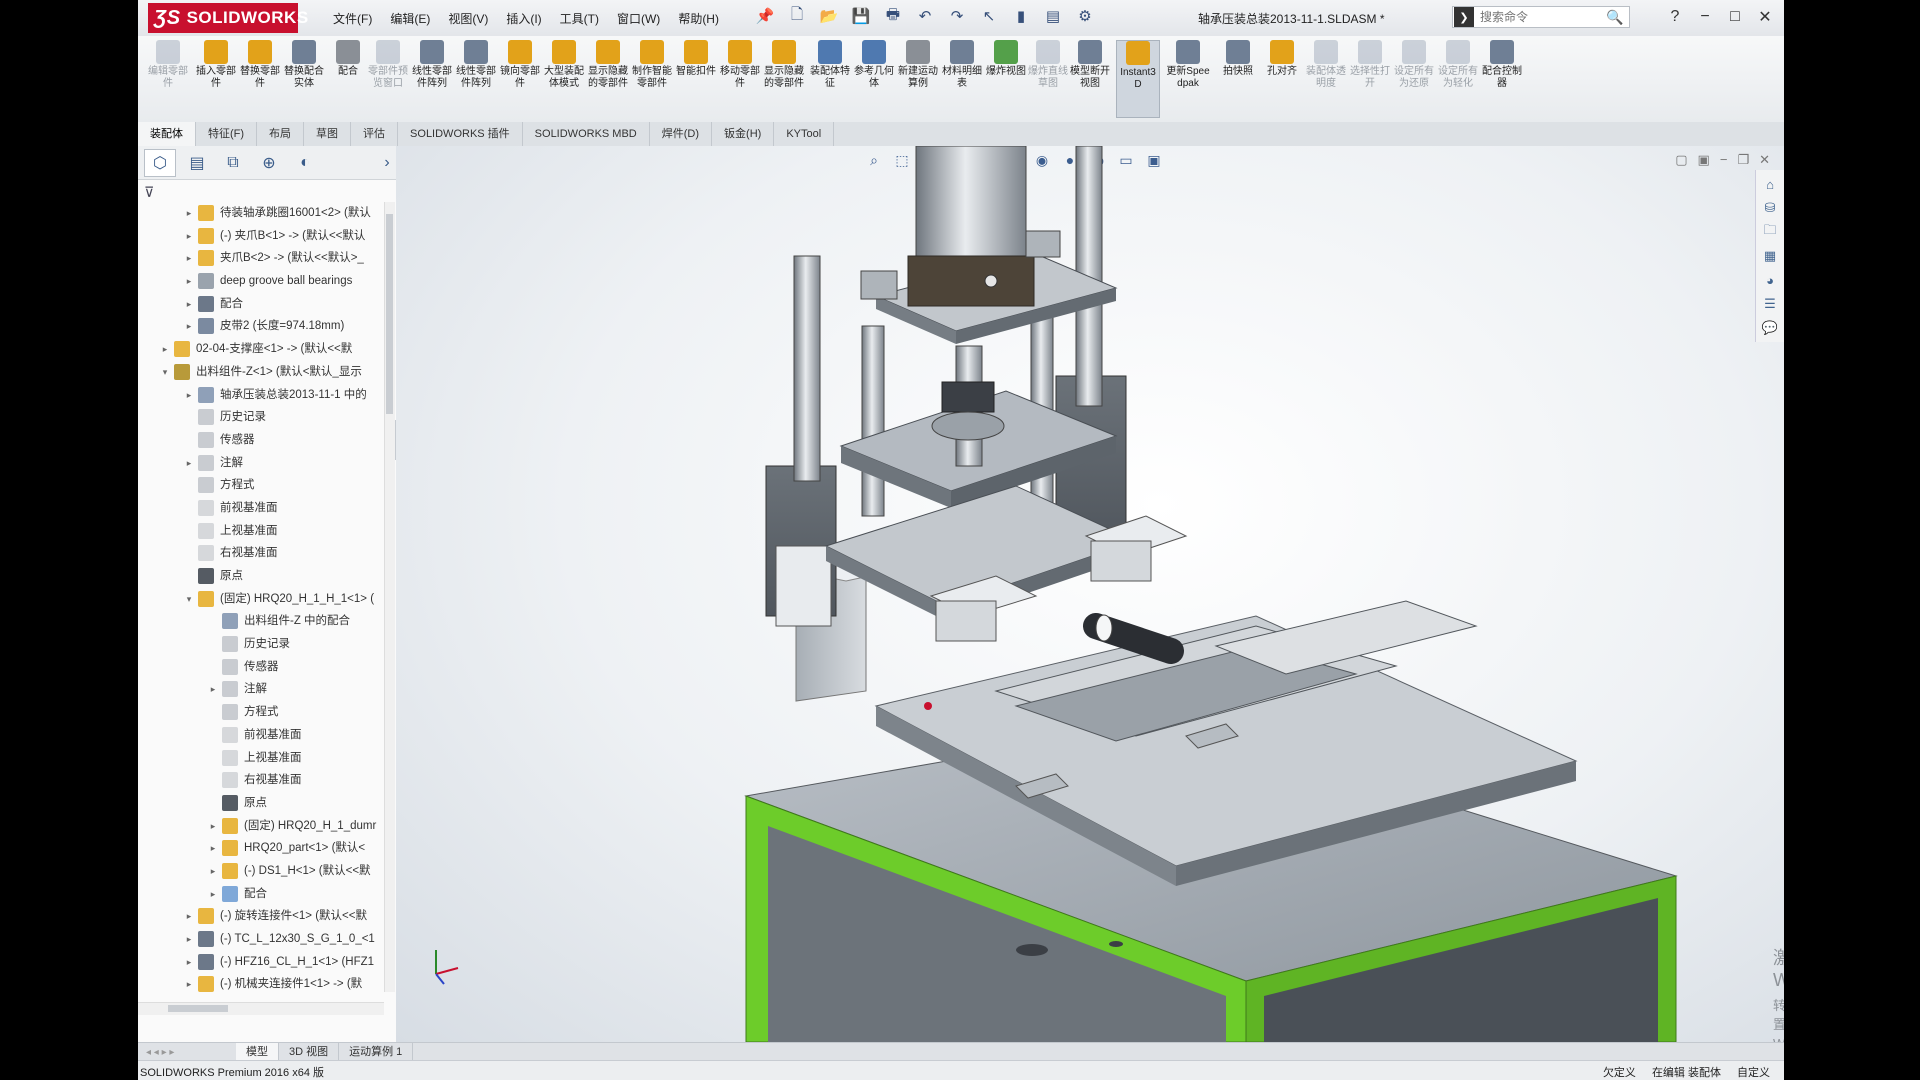  I want to click on print-icon: 🖶, so click(893, 16).